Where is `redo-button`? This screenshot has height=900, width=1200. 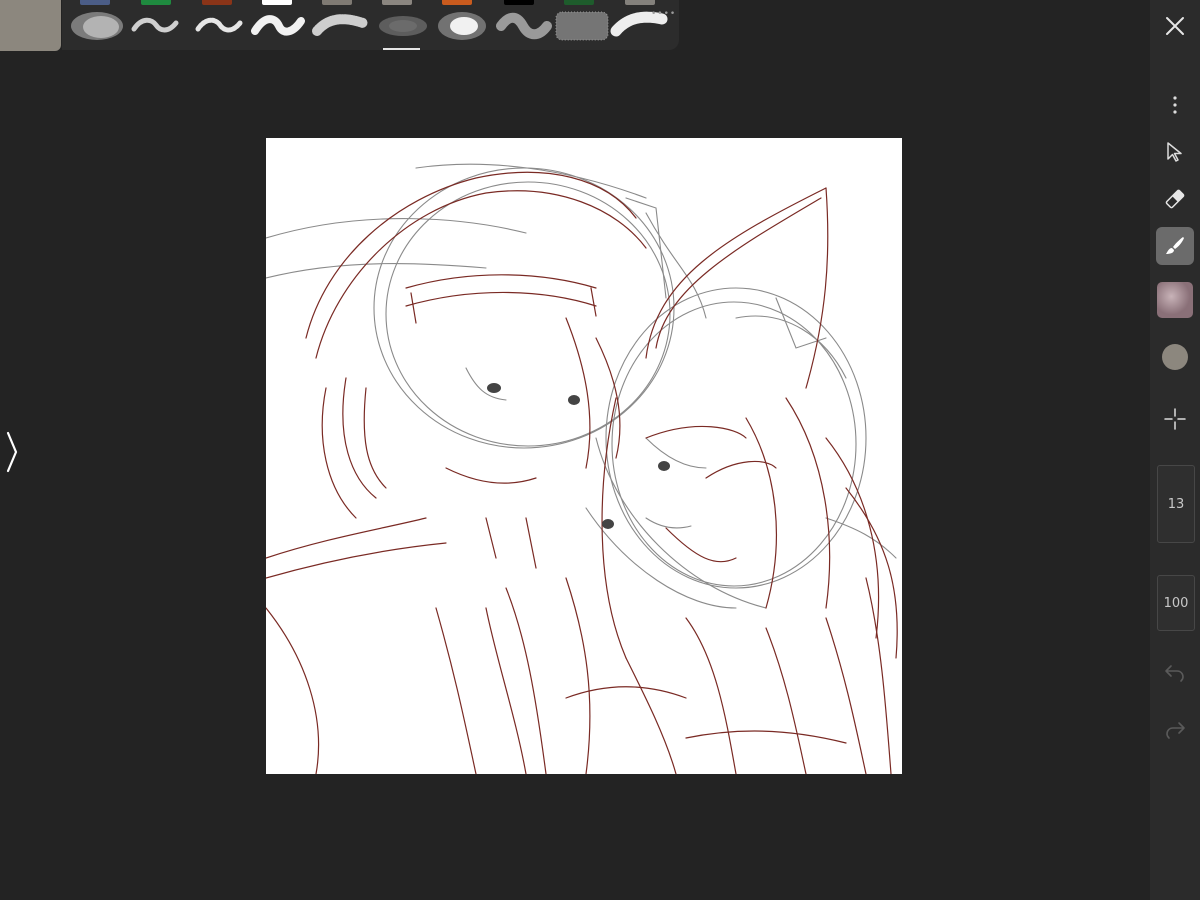
redo-button is located at coordinates (1175, 730).